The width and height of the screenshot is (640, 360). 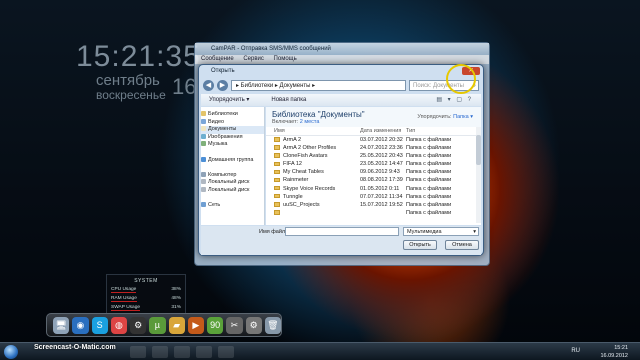 What do you see at coordinates (478, 175) in the screenshot?
I see `vertical-scrollbar` at bounding box center [478, 175].